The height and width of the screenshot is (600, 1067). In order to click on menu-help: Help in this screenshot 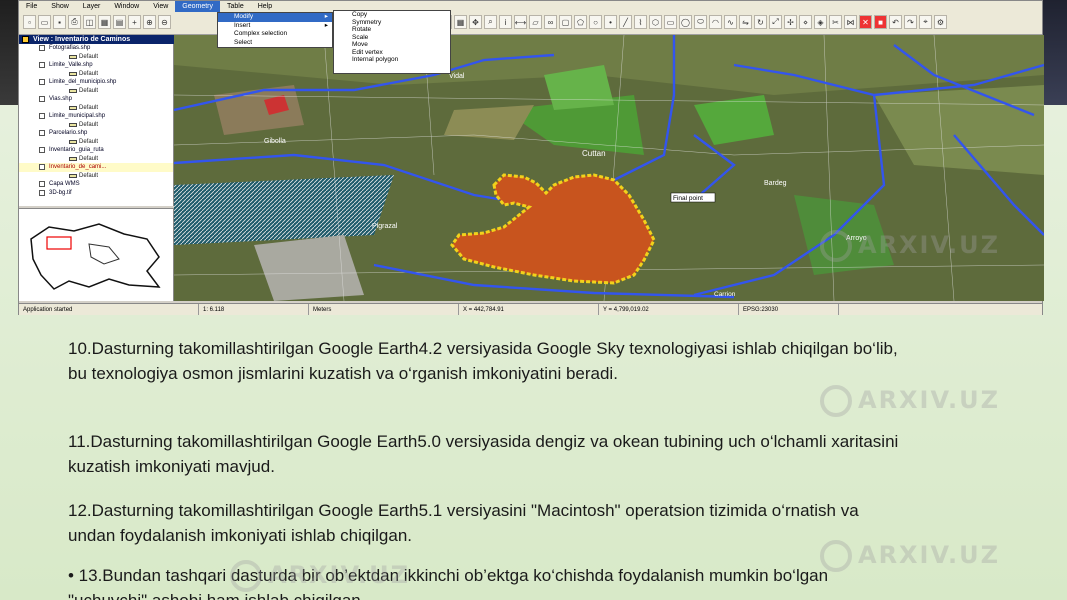, I will do `click(265, 6)`.